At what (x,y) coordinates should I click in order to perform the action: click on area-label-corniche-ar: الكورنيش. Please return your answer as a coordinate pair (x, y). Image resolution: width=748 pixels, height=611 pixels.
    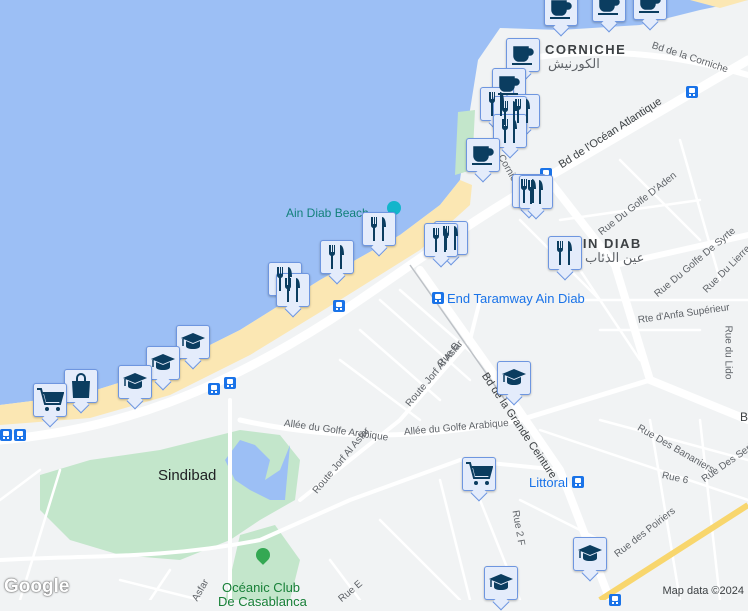
    Looking at the image, I should click on (574, 63).